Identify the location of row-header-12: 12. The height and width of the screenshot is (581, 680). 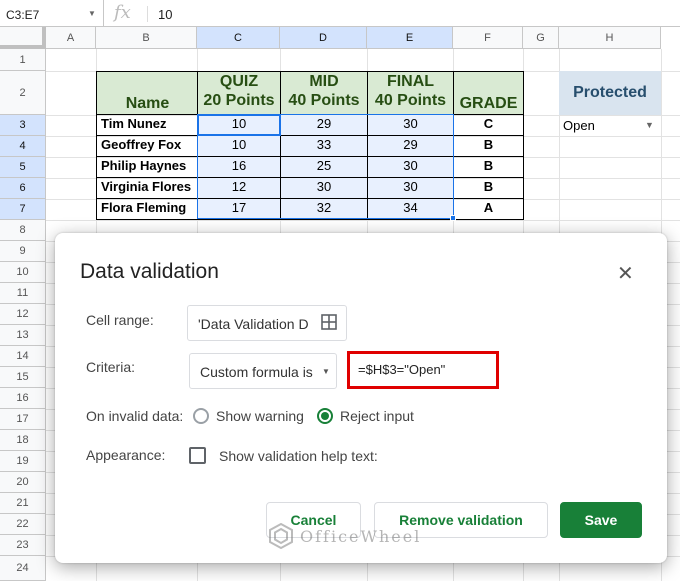
(23, 314).